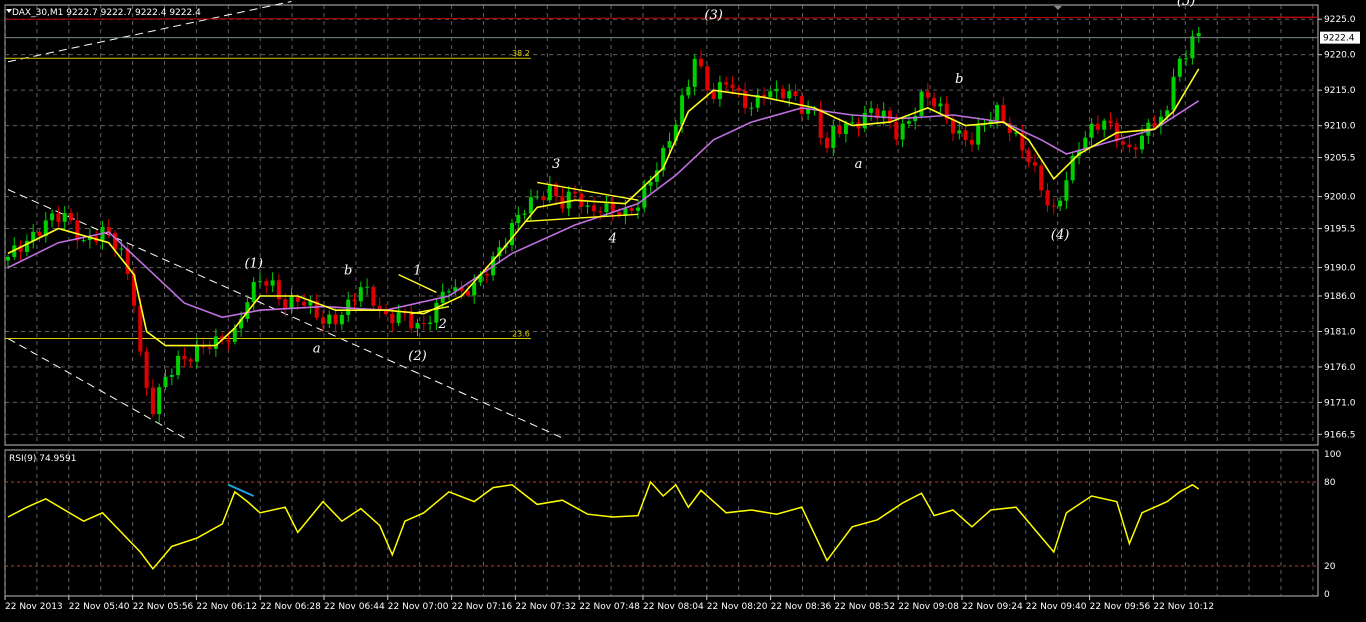 The width and height of the screenshot is (1366, 622). What do you see at coordinates (737, 607) in the screenshot?
I see `time-tick-label: 22 Nov 08:20` at bounding box center [737, 607].